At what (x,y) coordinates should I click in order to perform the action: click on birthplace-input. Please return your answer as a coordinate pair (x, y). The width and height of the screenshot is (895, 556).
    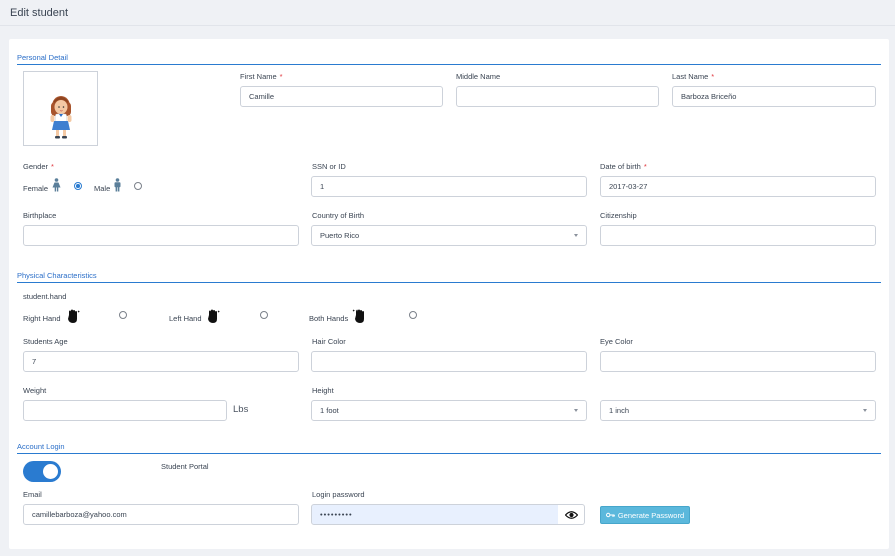
    Looking at the image, I should click on (161, 235).